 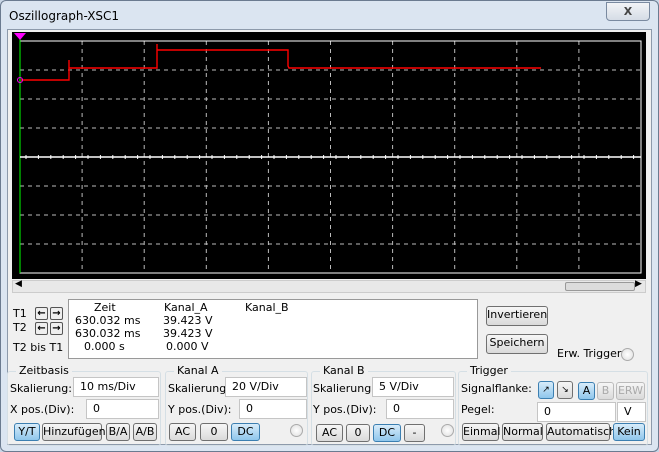 What do you see at coordinates (27, 432) in the screenshot?
I see `mode-yt-button: Y/T` at bounding box center [27, 432].